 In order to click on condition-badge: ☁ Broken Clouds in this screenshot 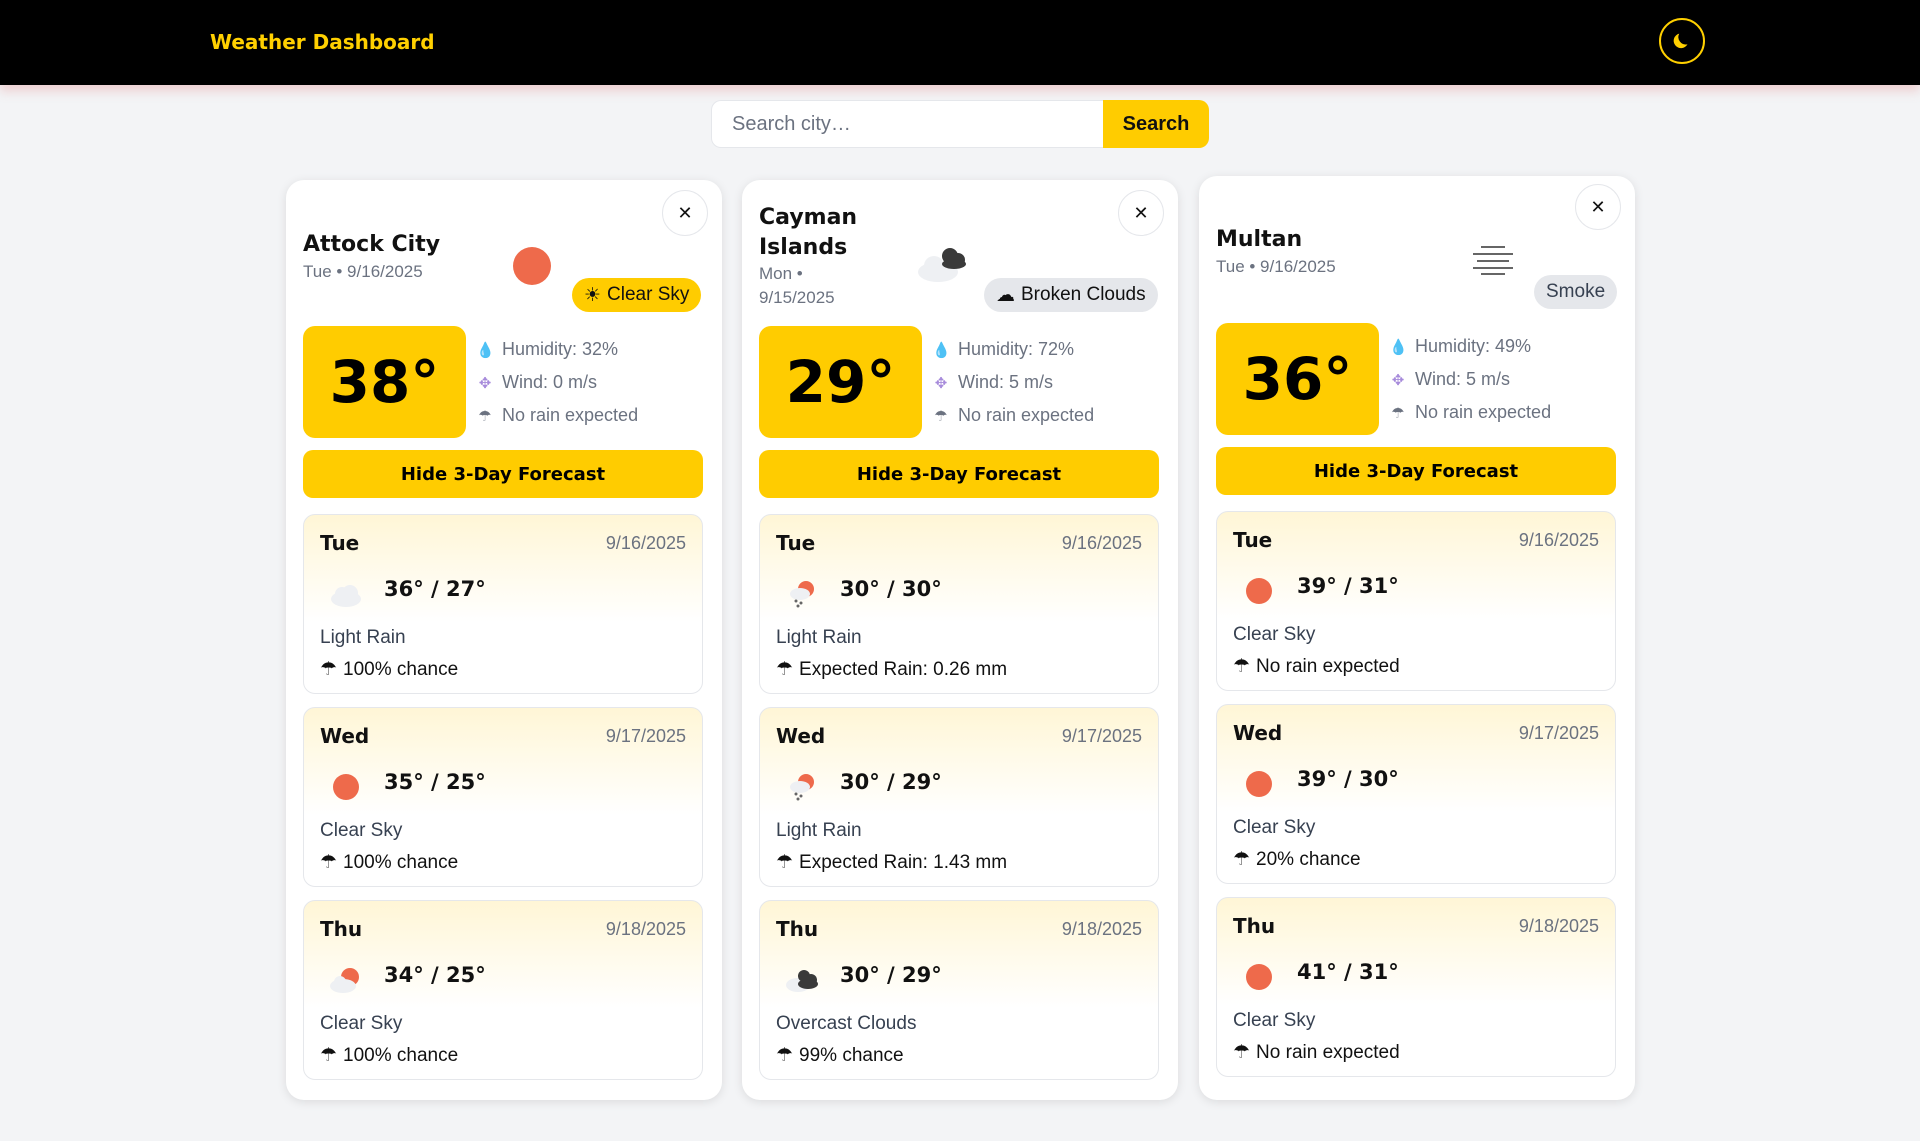, I will do `click(1071, 295)`.